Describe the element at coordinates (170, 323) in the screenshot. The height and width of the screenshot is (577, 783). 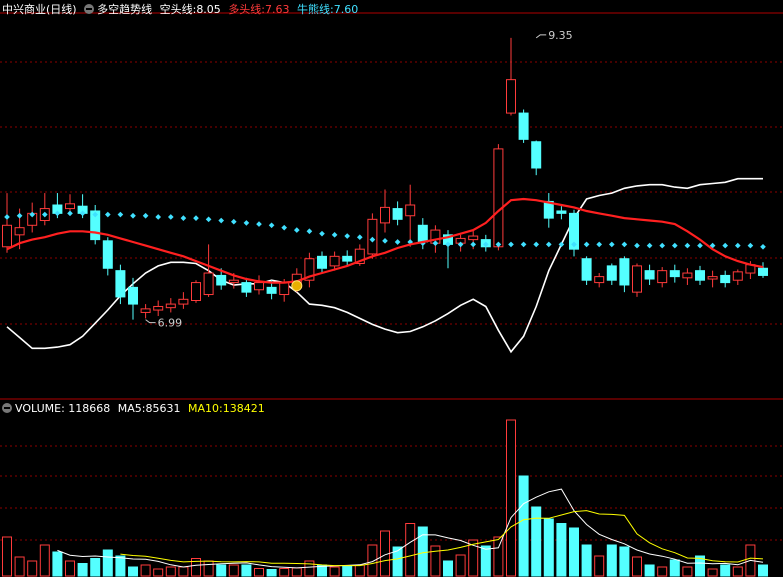
I see `annotation-label-1: 6.99` at that location.